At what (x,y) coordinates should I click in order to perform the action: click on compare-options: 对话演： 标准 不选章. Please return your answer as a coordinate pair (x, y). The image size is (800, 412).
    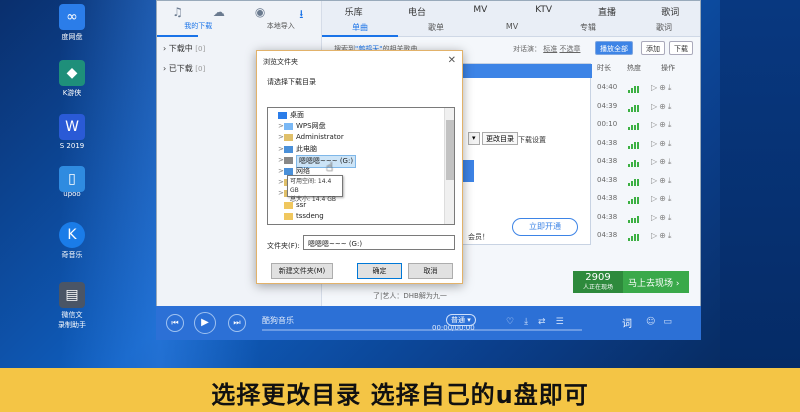
    Looking at the image, I should click on (546, 49).